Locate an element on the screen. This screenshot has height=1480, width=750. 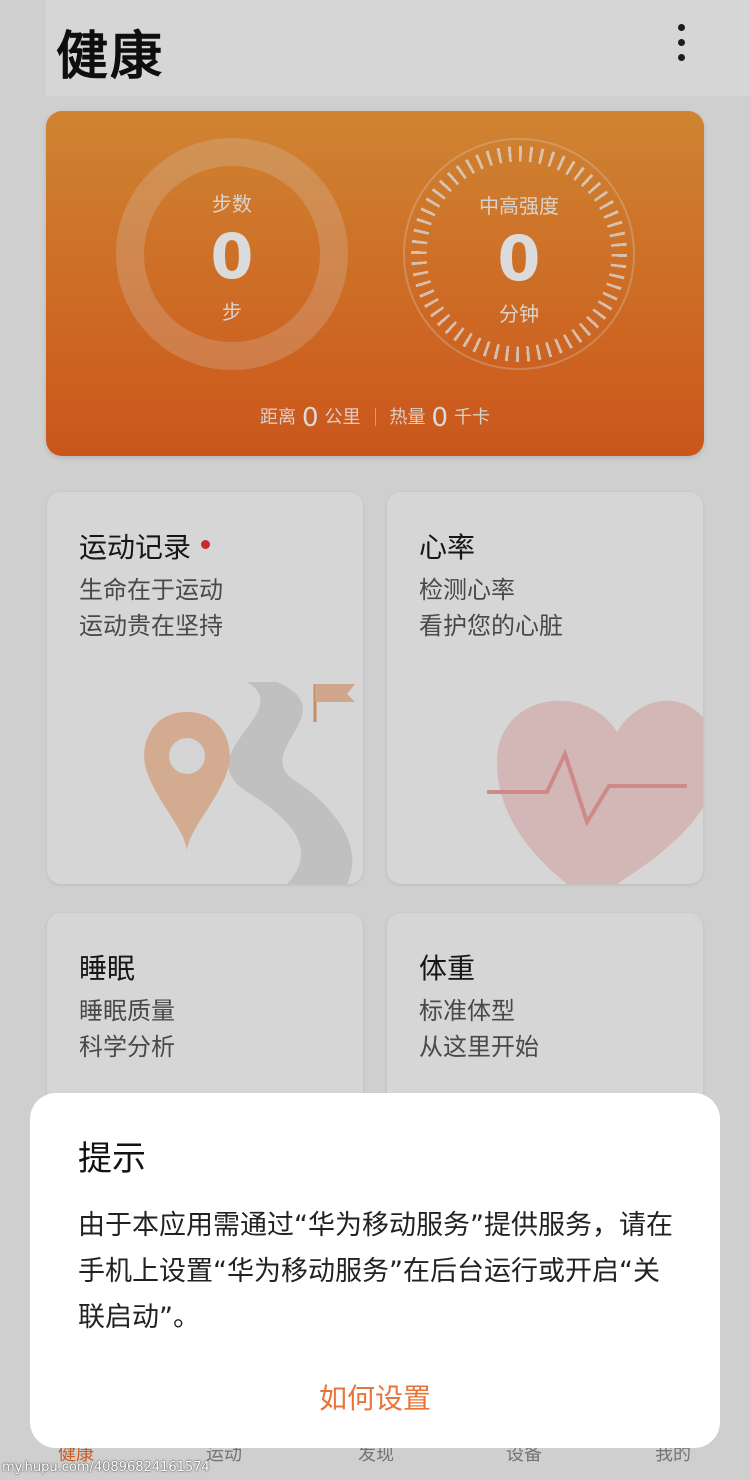
watermark: my.hupu.com/40896824161574 is located at coordinates (106, 1467).